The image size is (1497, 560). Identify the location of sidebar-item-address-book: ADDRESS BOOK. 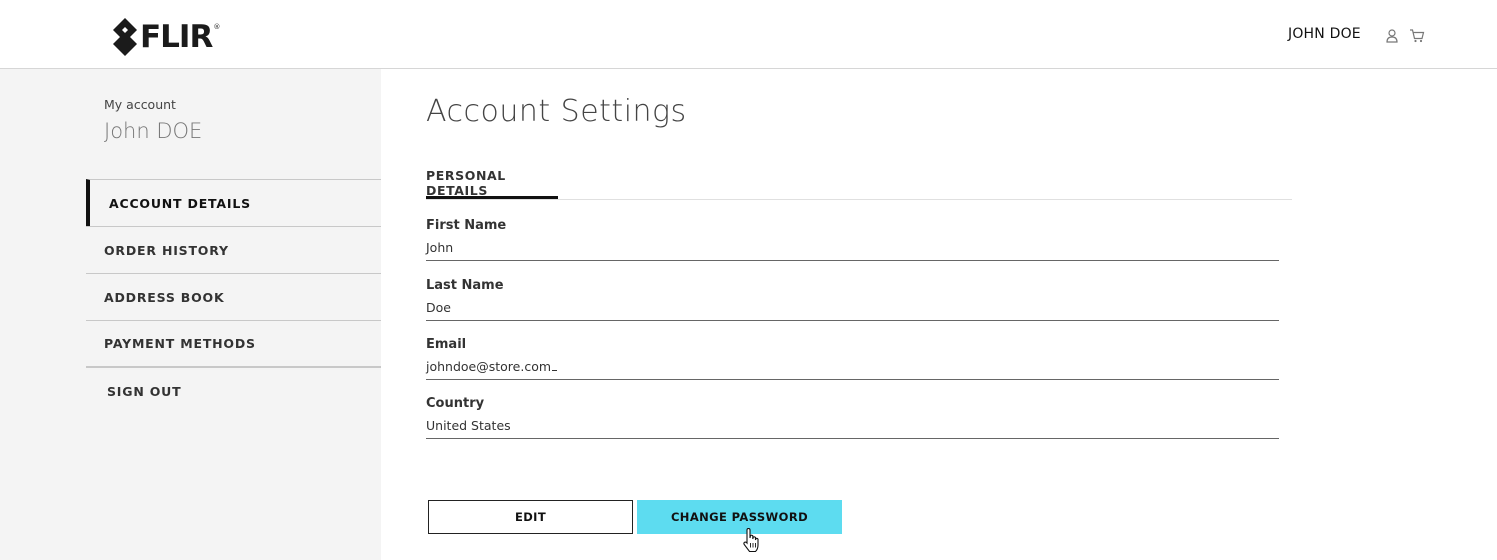
(233, 296).